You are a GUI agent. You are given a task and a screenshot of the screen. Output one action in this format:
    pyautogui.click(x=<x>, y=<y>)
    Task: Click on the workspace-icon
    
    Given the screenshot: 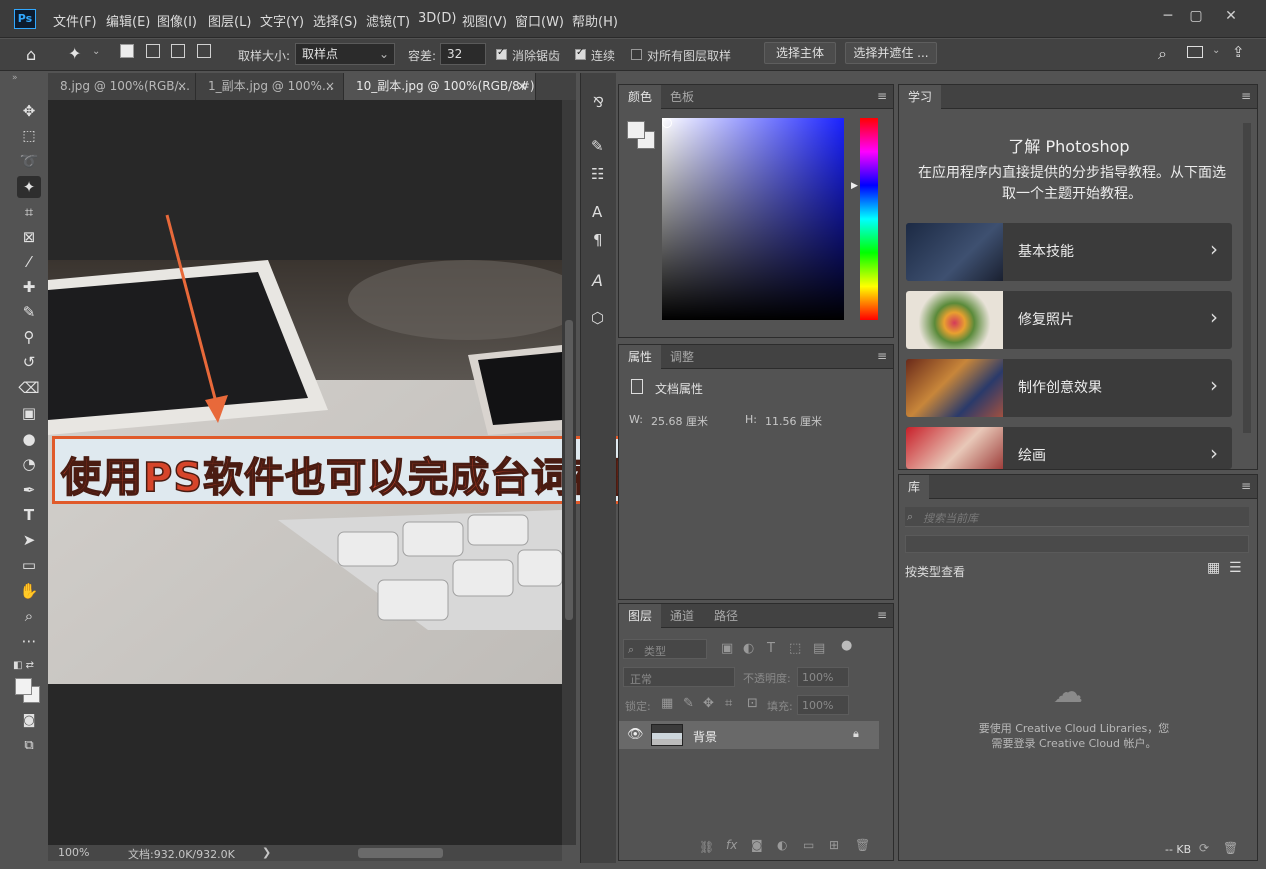 What is the action you would take?
    pyautogui.click(x=1195, y=52)
    